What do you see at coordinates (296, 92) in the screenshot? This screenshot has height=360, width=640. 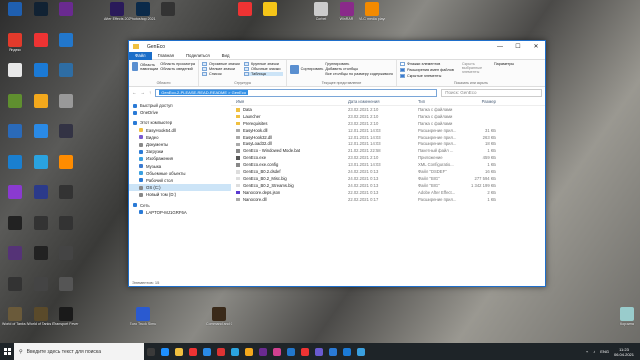 I see `address-bar: GenEco-2-PLEASE-READ-README > GenEco` at bounding box center [296, 92].